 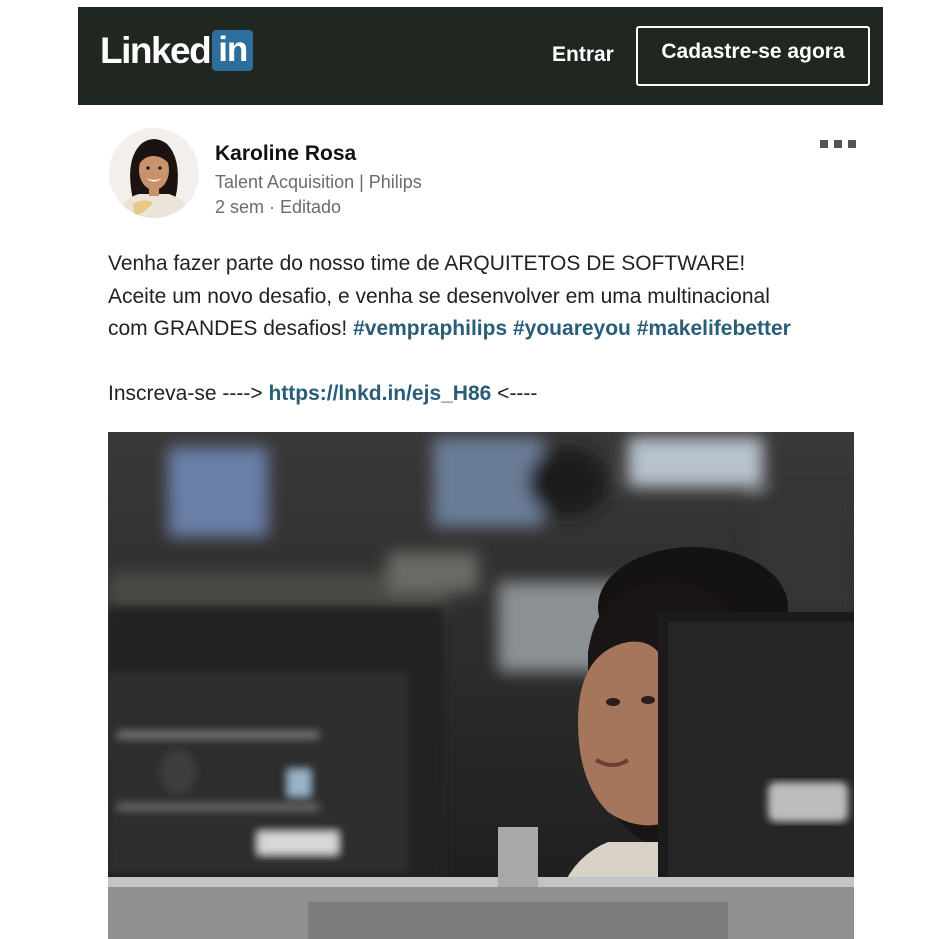 What do you see at coordinates (572, 328) in the screenshot?
I see `hashtag-link: #youareyou` at bounding box center [572, 328].